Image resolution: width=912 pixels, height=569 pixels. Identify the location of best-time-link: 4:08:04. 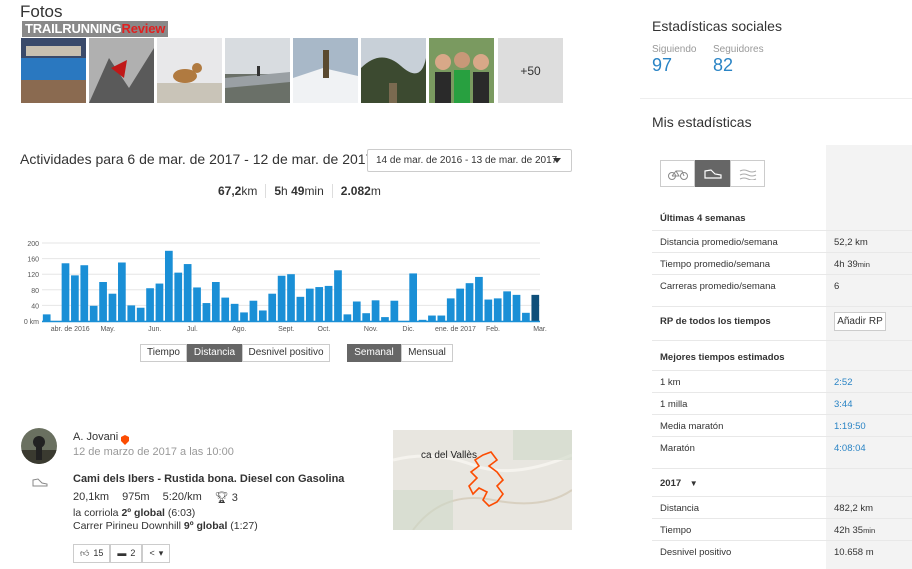
(850, 448).